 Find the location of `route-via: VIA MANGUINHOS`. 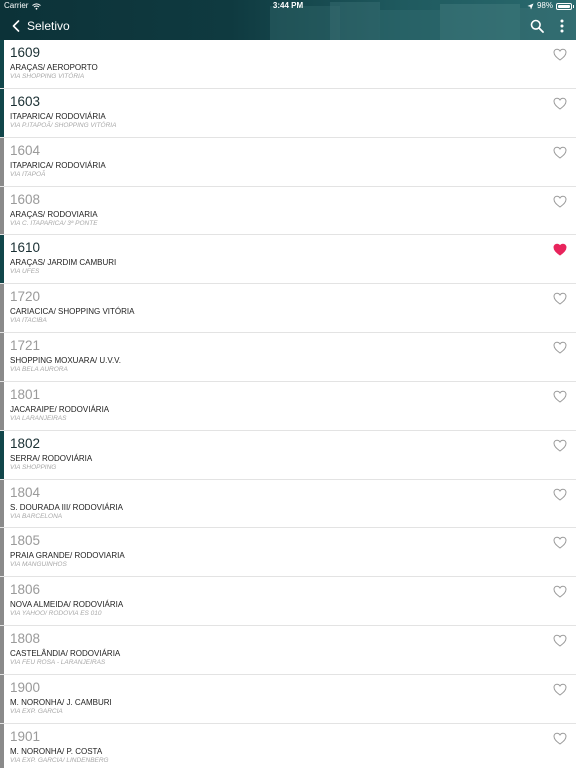

route-via: VIA MANGUINHOS is located at coordinates (38, 565).